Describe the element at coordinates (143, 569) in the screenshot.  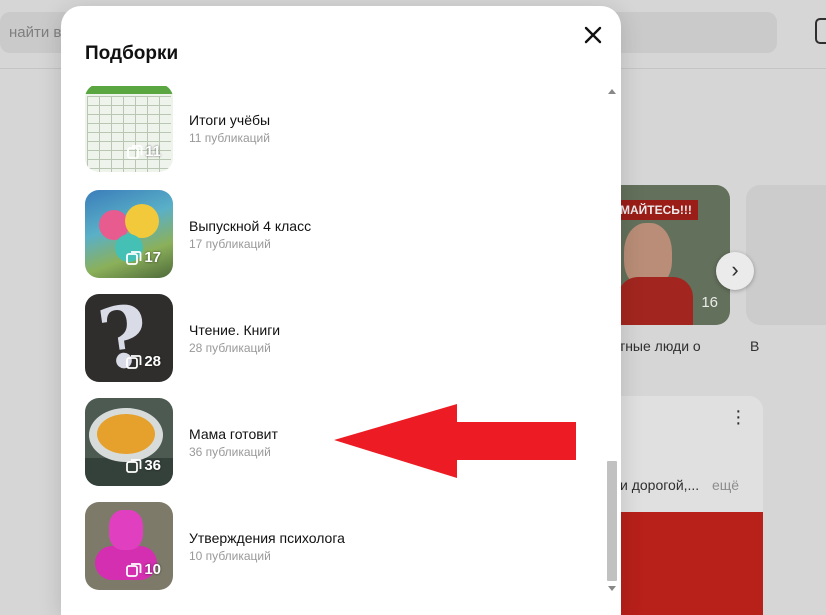
I see `count-badge: 10` at that location.